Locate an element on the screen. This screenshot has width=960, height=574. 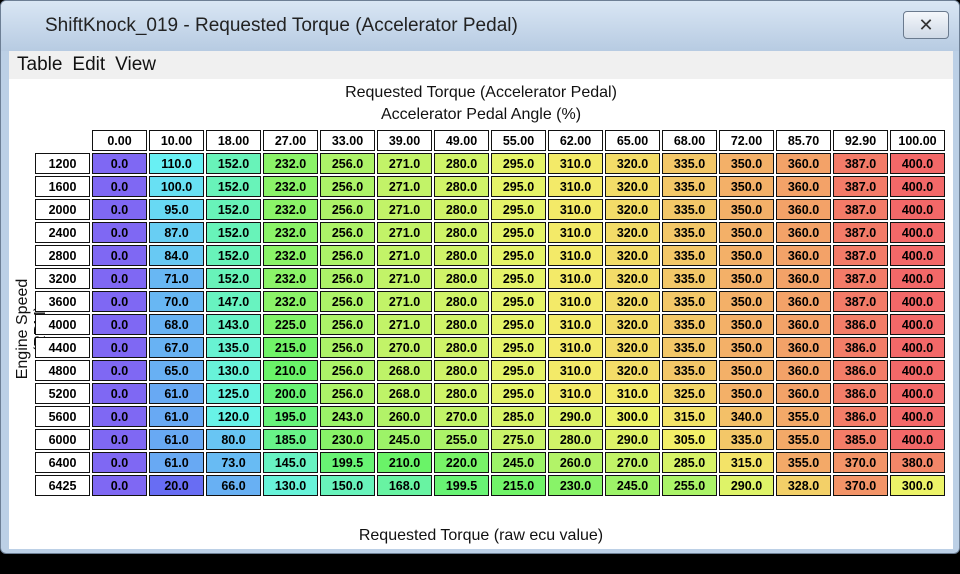
column-header: 10.00 is located at coordinates (176, 140).